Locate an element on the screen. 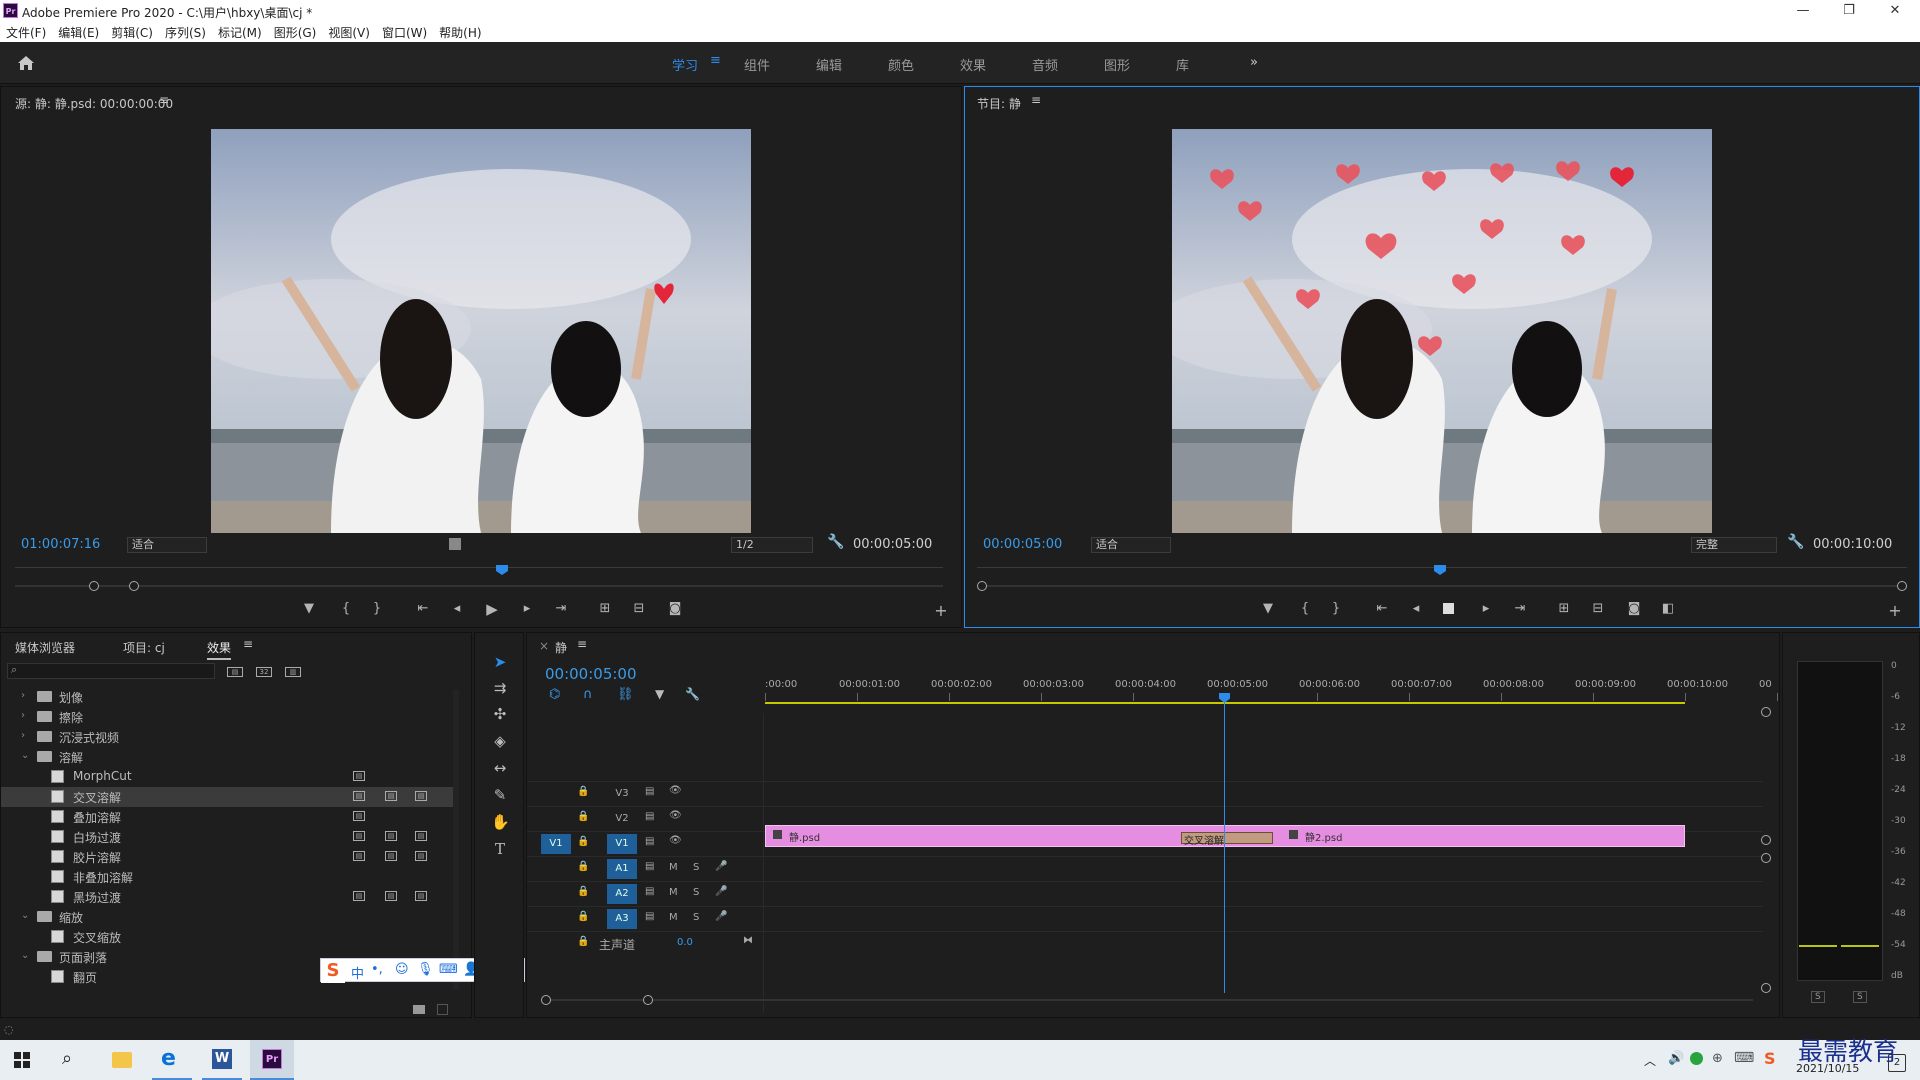 The width and height of the screenshot is (1920, 1080). eye-icon: 👁 is located at coordinates (675, 815).